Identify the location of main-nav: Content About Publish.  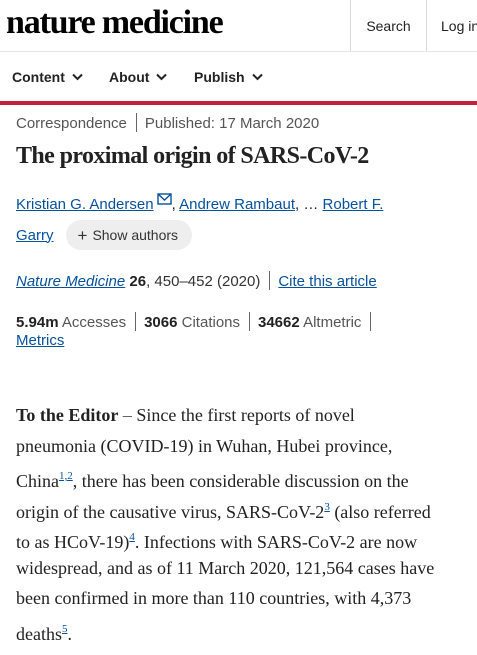
(238, 77).